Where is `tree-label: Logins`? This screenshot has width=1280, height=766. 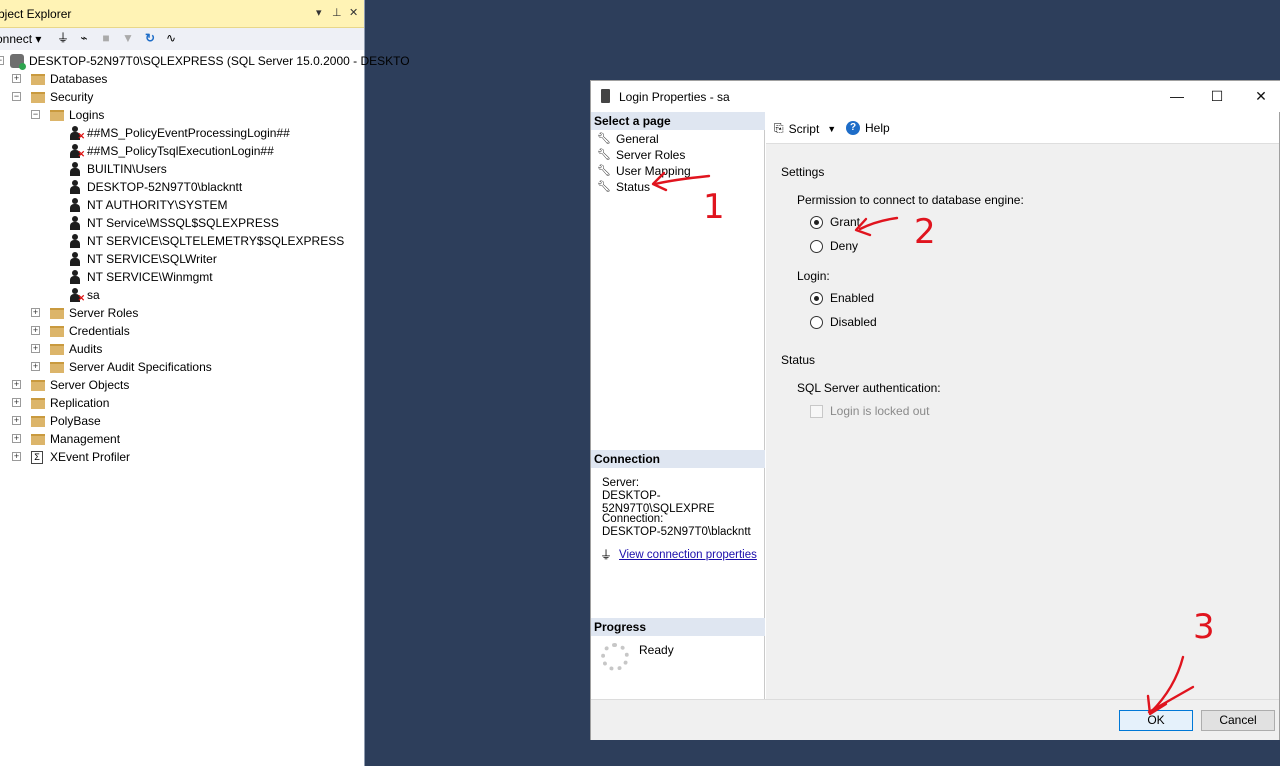
tree-label: Logins is located at coordinates (87, 115).